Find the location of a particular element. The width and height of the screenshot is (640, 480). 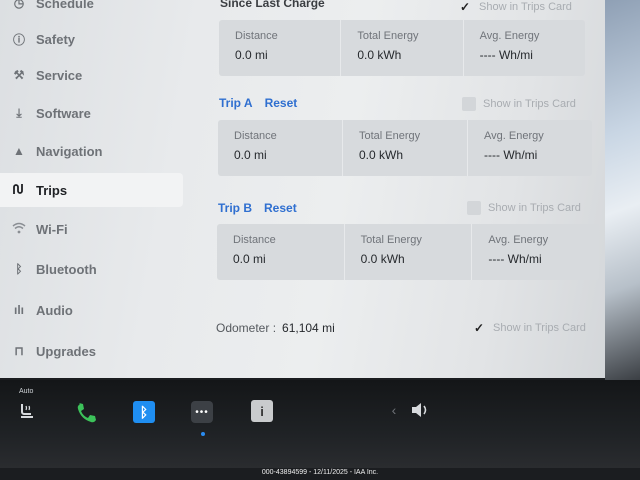

window-glare-background is located at coordinates (622, 190).